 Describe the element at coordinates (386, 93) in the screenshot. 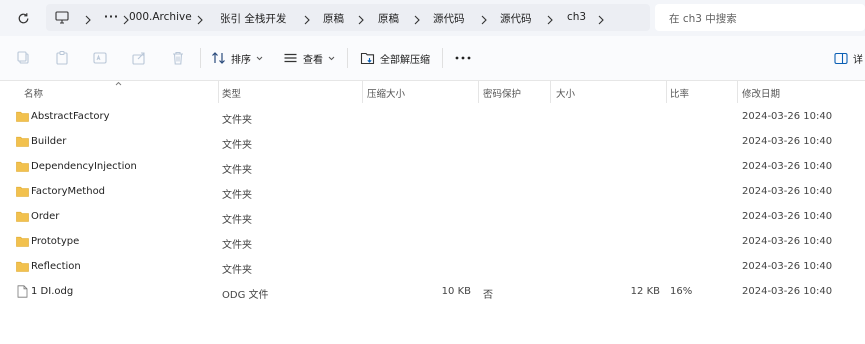

I see `column-header-compressed-size: 压缩大小` at that location.